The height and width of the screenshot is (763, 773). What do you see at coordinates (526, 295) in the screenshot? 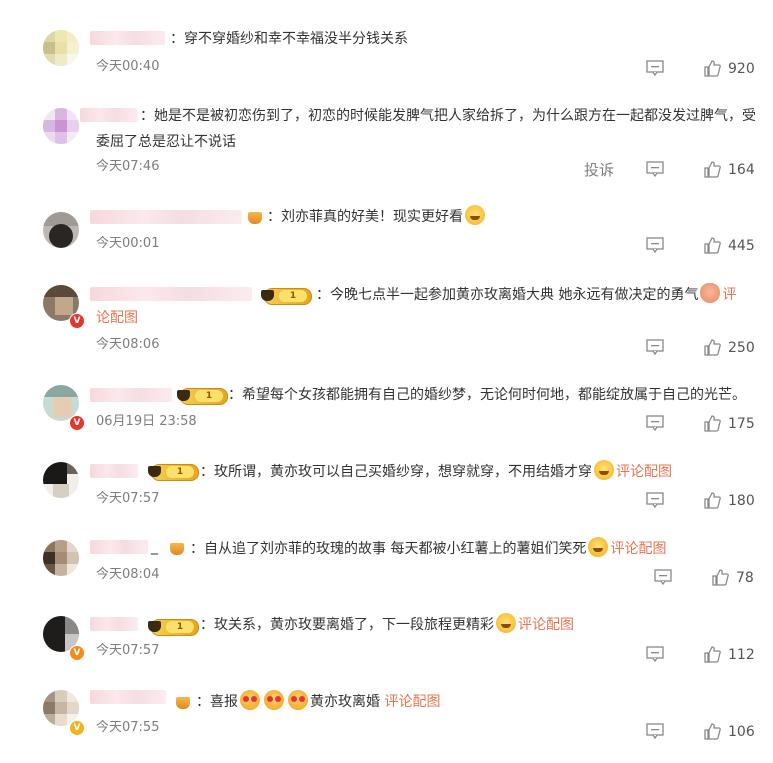
I see `comment-text: ：今晚七点半一起参加黄亦玫离婚大典 她永远有做决定的勇气 评` at bounding box center [526, 295].